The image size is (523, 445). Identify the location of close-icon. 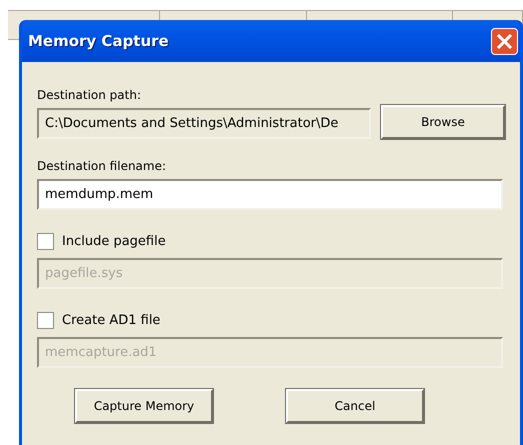
(504, 41).